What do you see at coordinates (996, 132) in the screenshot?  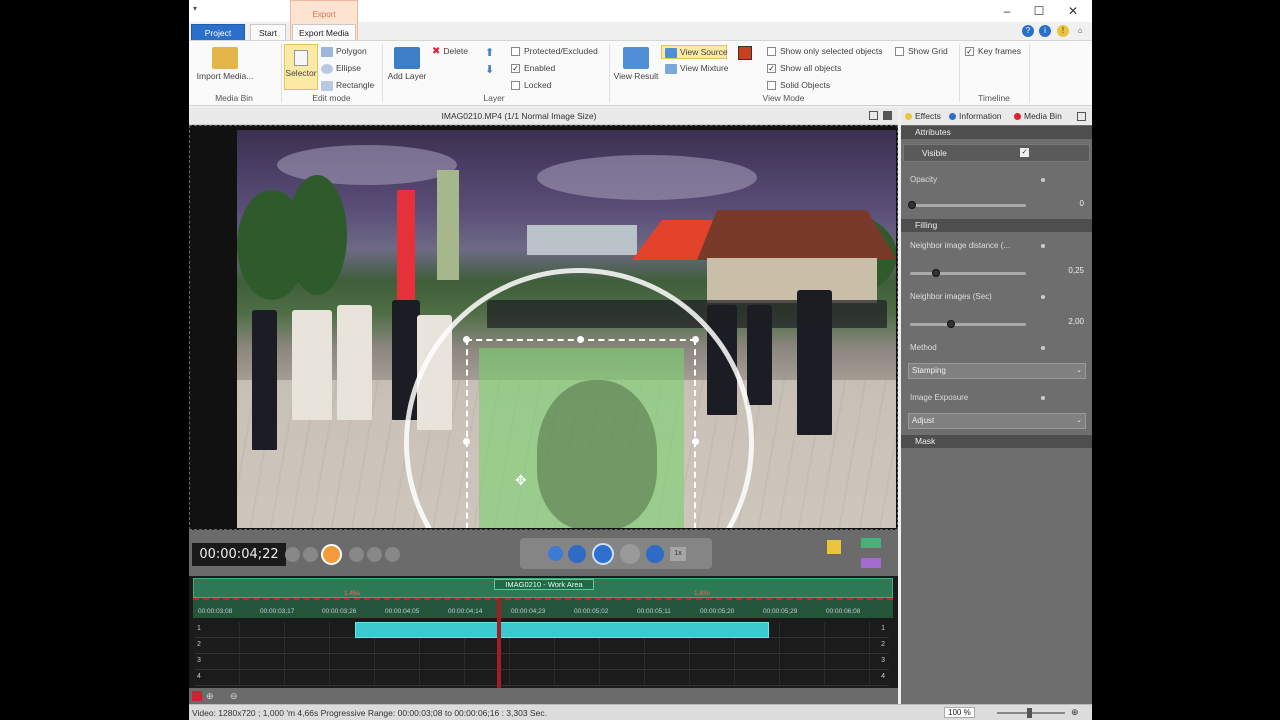 I see `section-attributes: Attributes` at bounding box center [996, 132].